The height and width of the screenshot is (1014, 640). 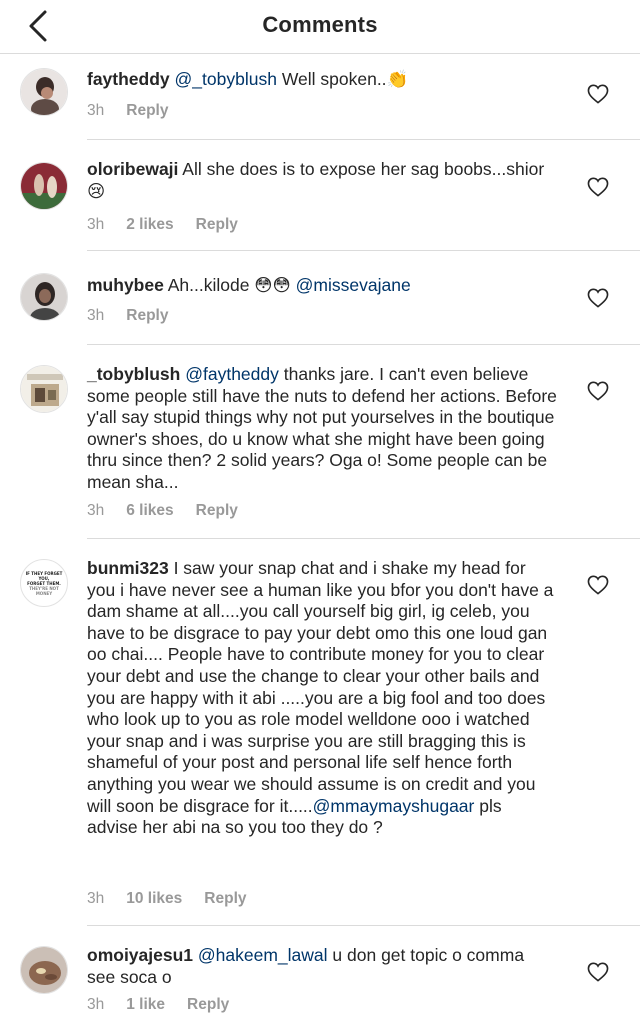 I want to click on comment-mention: @faytheddy, so click(x=232, y=374).